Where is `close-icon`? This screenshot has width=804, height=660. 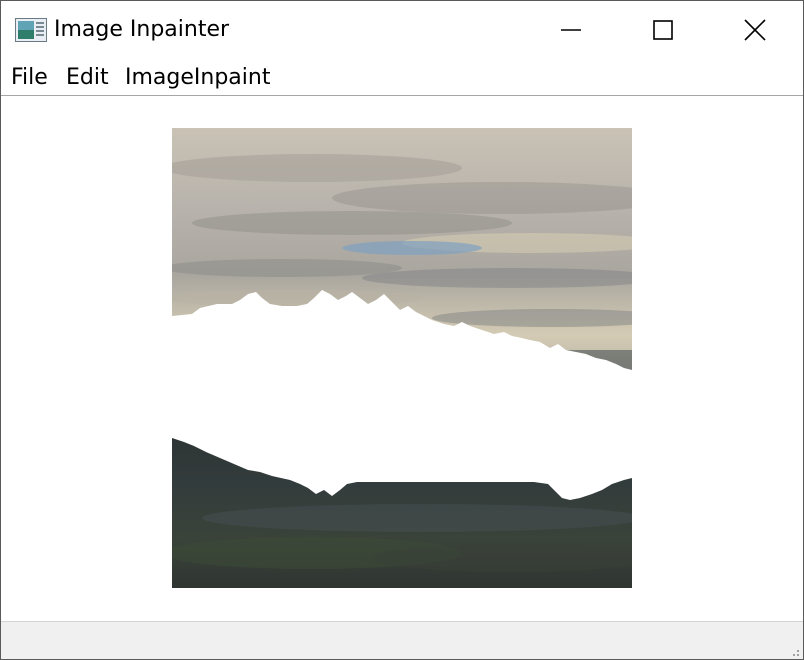
close-icon is located at coordinates (755, 30).